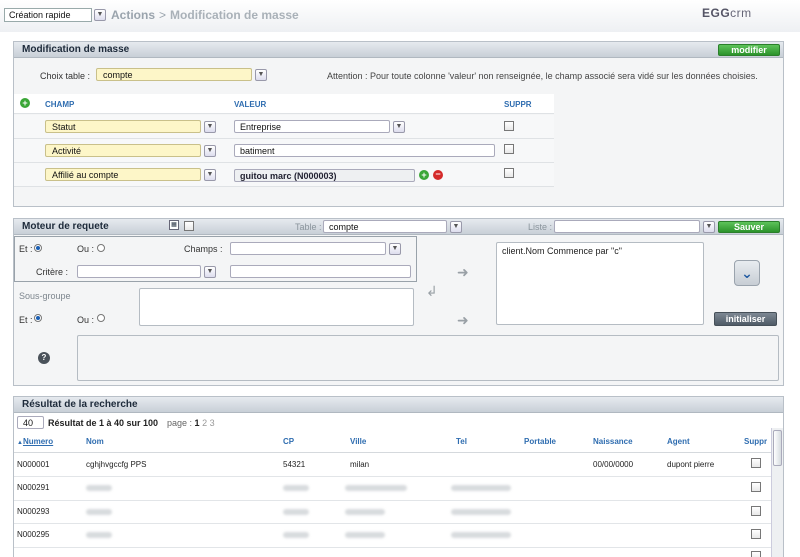  What do you see at coordinates (627, 226) in the screenshot?
I see `list-input` at bounding box center [627, 226].